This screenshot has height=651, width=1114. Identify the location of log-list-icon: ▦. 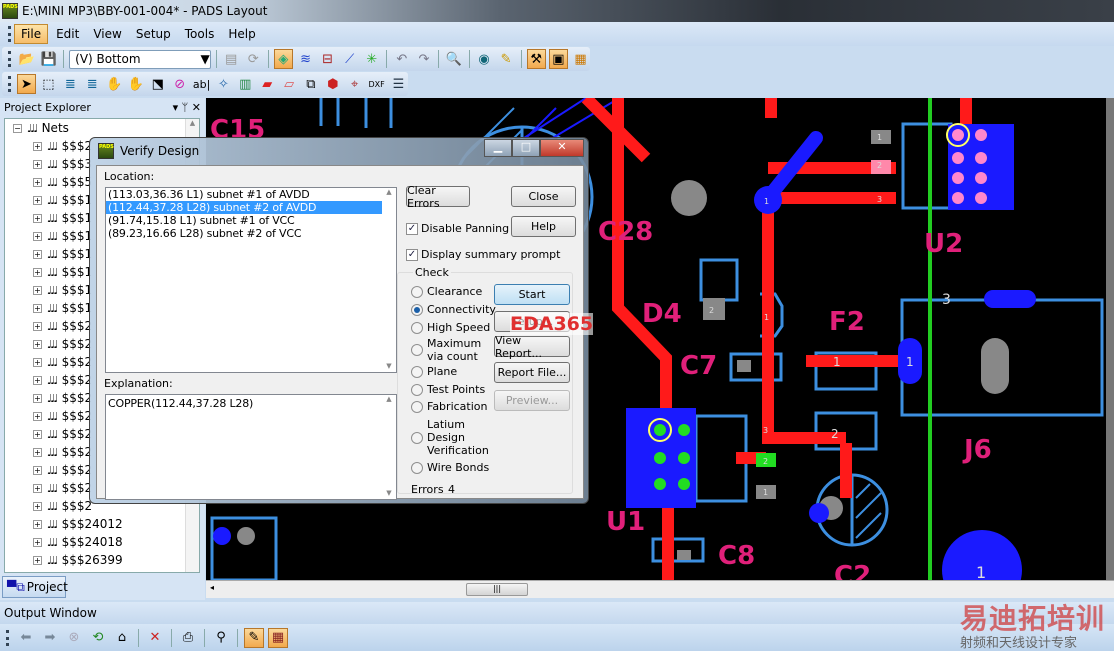
(278, 637).